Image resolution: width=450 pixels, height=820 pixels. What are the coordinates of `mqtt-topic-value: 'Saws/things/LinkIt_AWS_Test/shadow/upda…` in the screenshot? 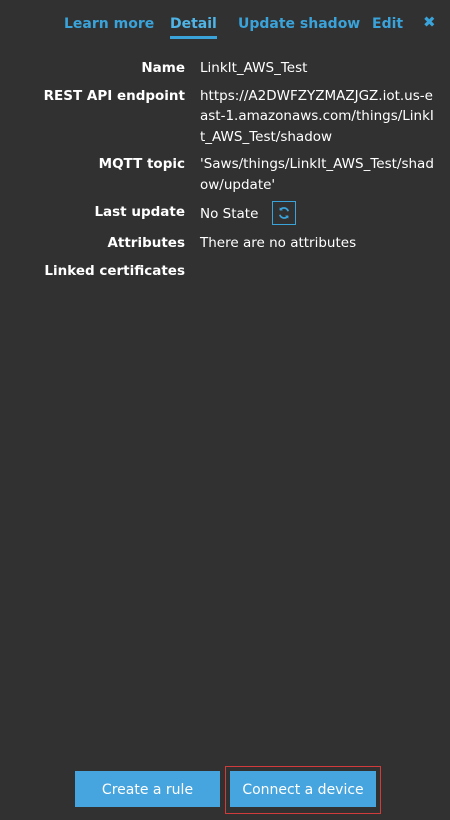 It's located at (317, 174).